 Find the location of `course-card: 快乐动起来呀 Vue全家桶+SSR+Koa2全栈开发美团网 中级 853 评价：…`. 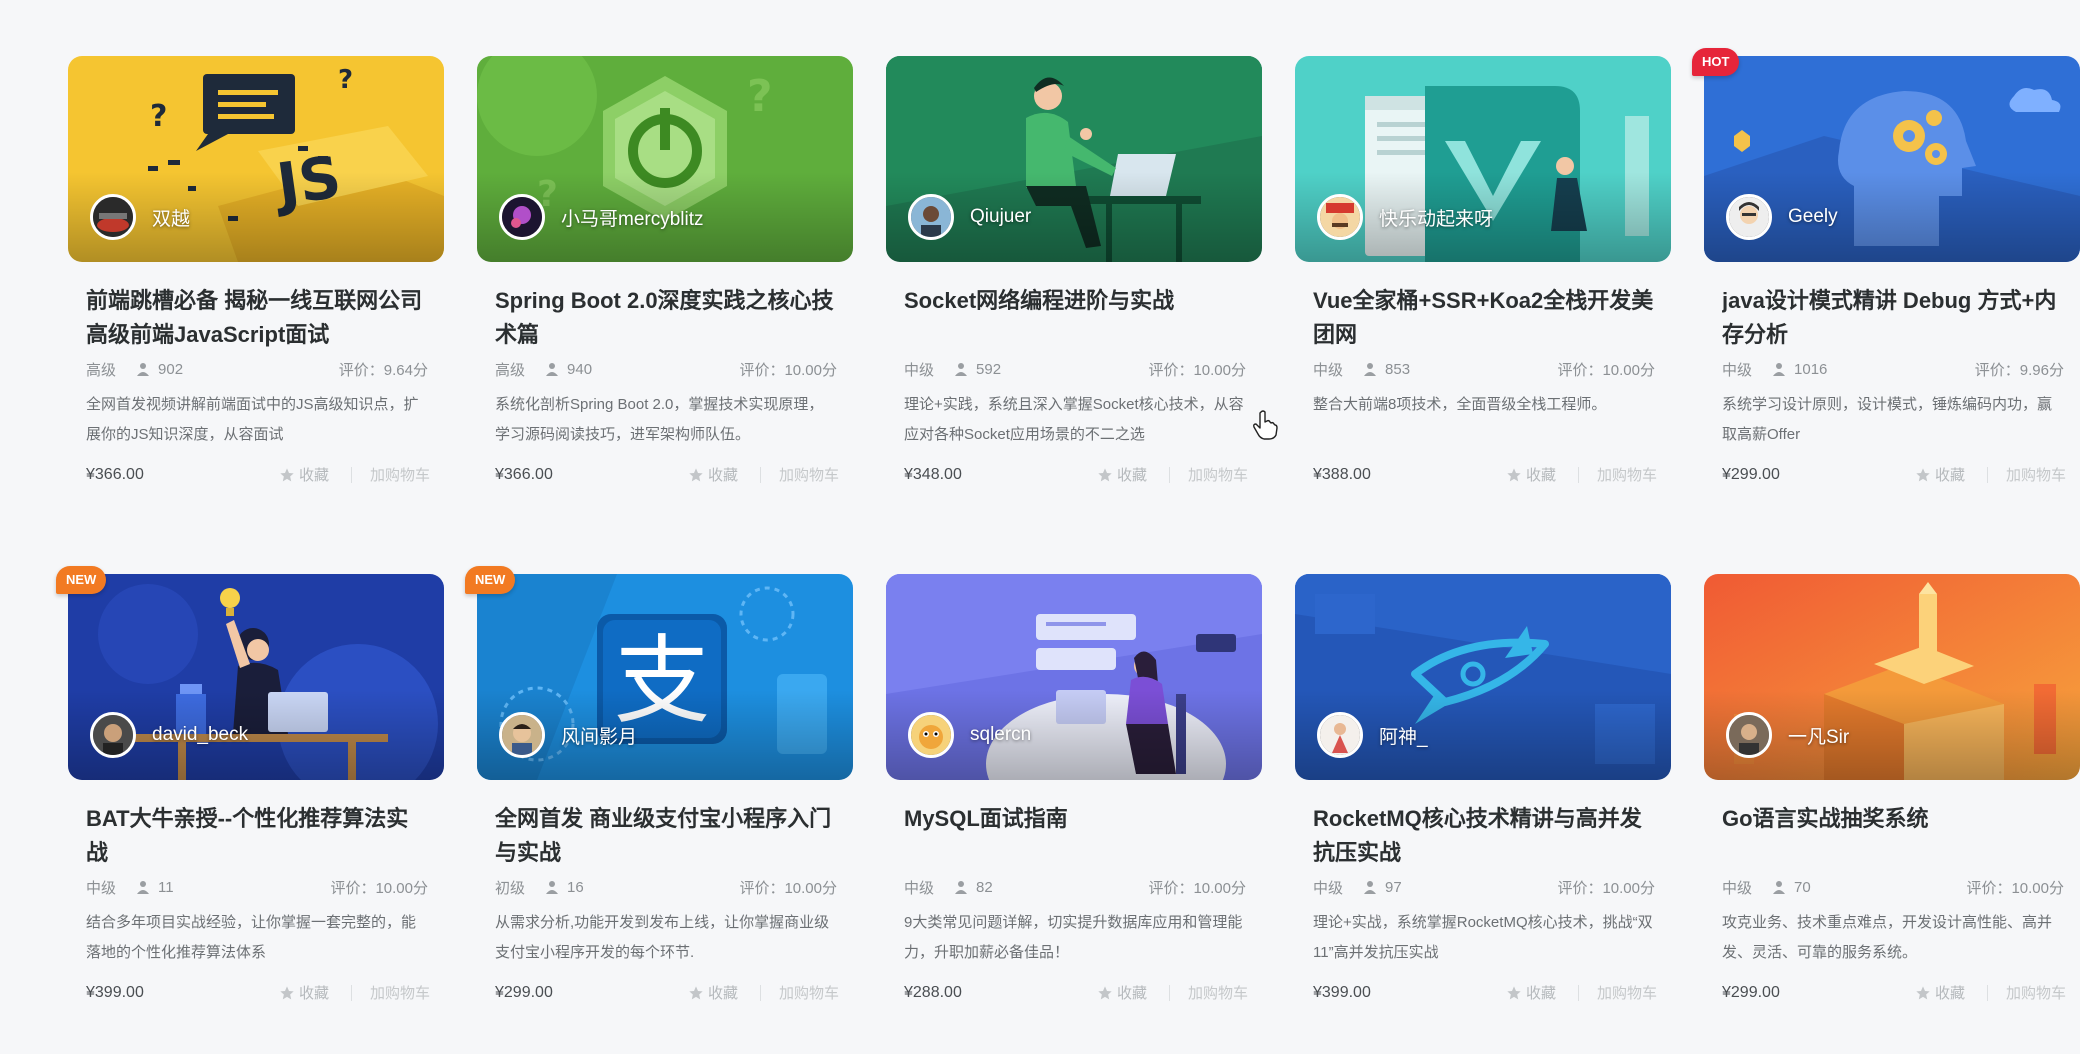

course-card: 快乐动起来呀 Vue全家桶+SSR+Koa2全栈开发美团网 中级 853 评价：… is located at coordinates (1483, 287).